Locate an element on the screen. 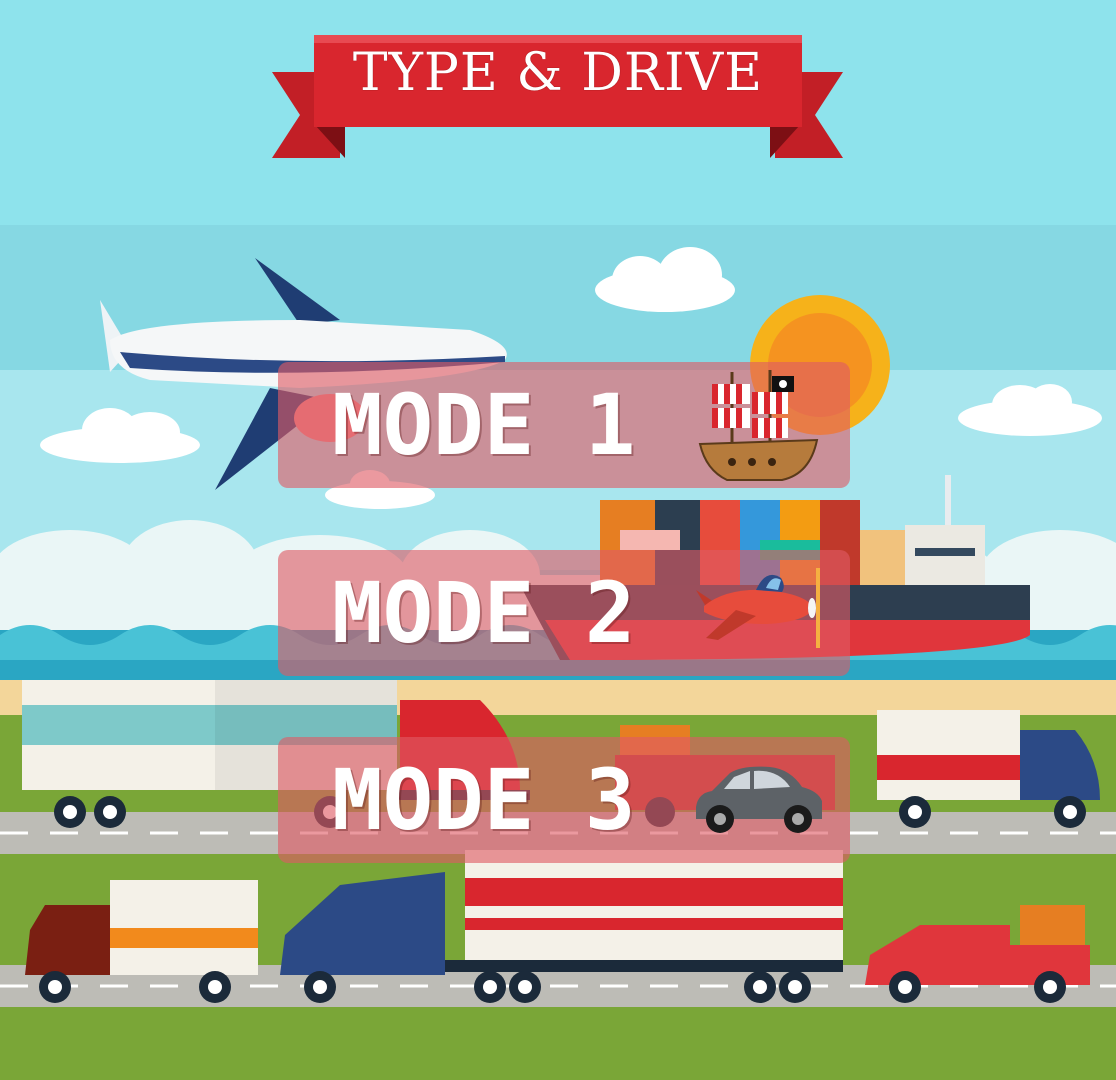 The height and width of the screenshot is (1080, 1116). mode-3-button: MODE 3 is located at coordinates (564, 800).